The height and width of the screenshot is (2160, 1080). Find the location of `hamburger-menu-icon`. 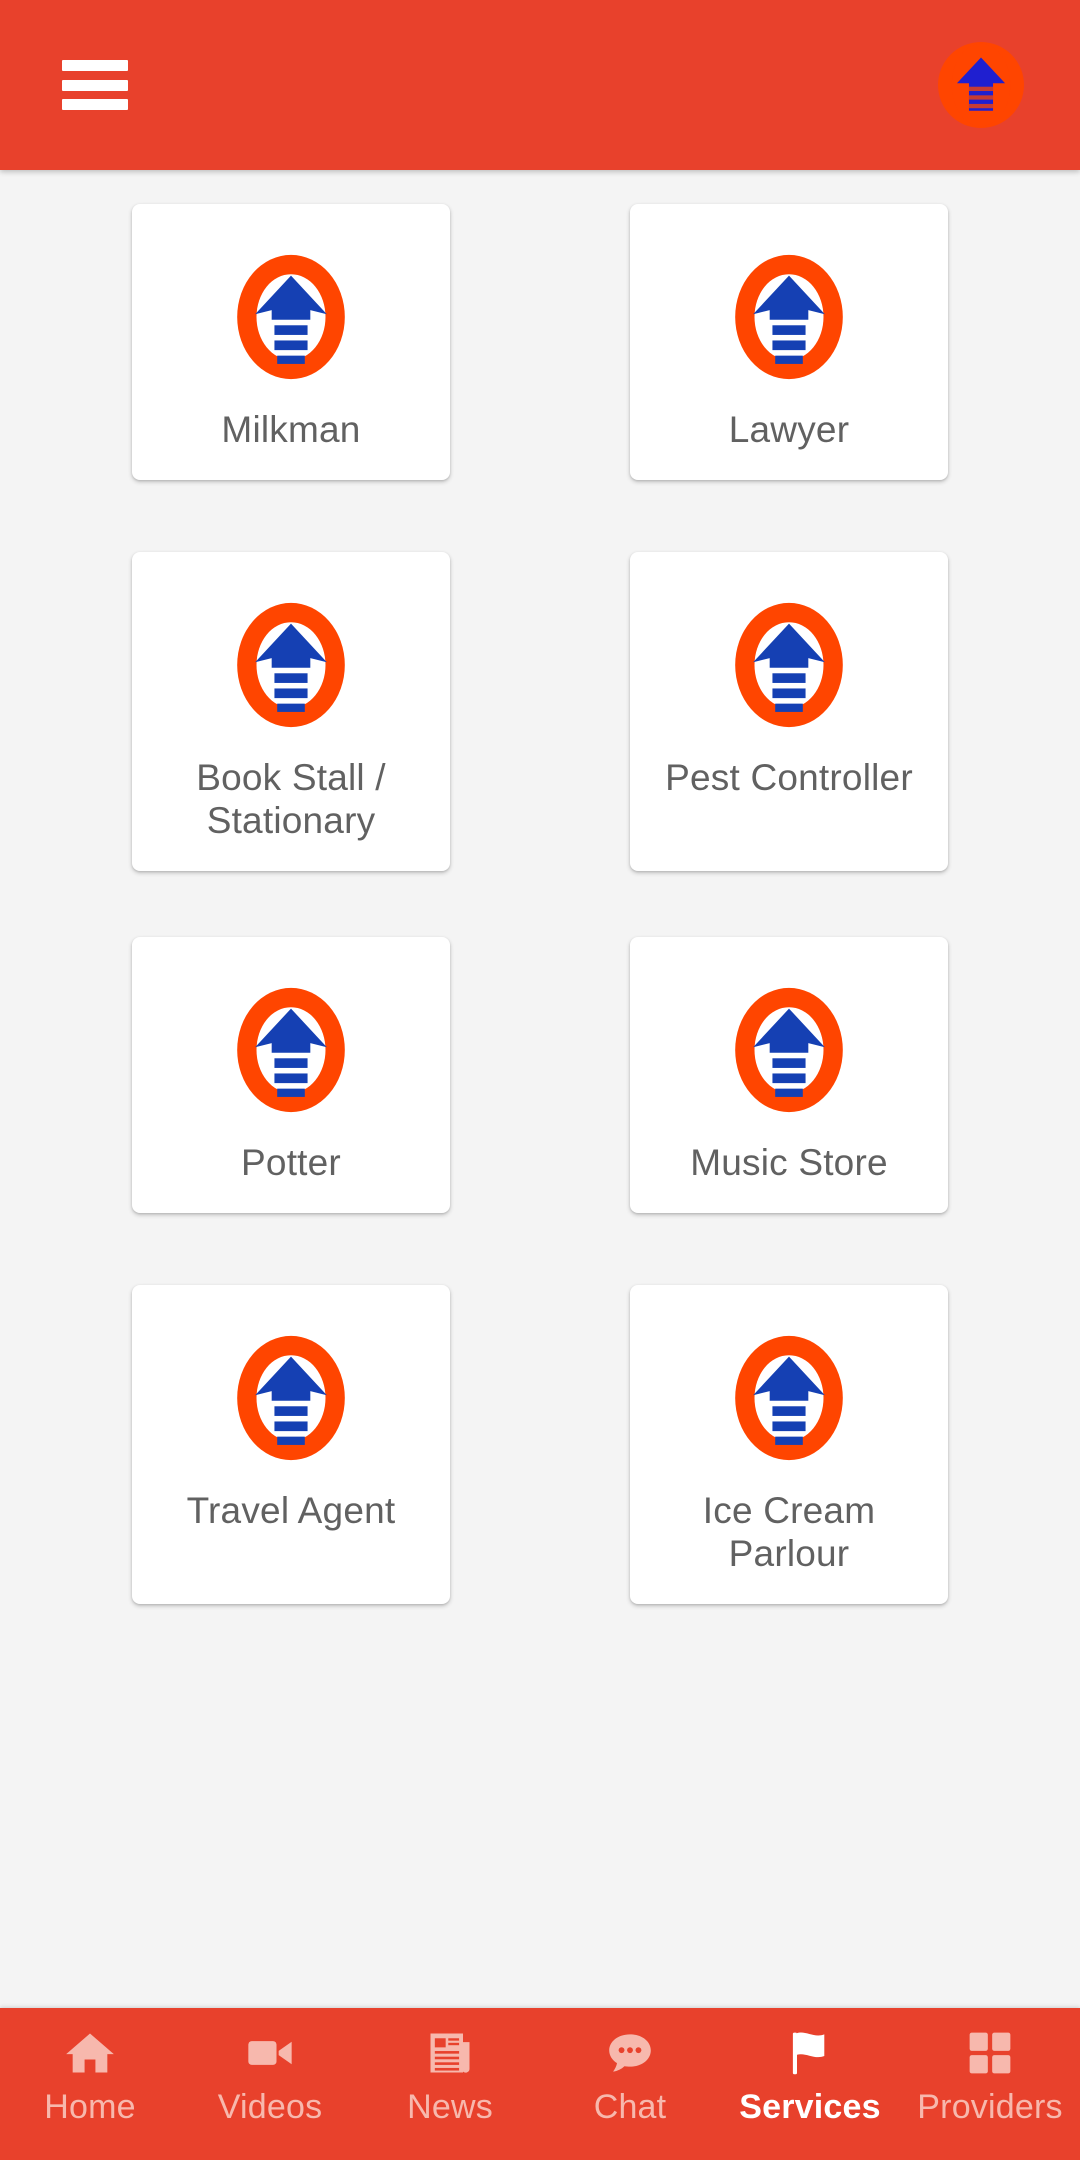

hamburger-menu-icon is located at coordinates (95, 85).